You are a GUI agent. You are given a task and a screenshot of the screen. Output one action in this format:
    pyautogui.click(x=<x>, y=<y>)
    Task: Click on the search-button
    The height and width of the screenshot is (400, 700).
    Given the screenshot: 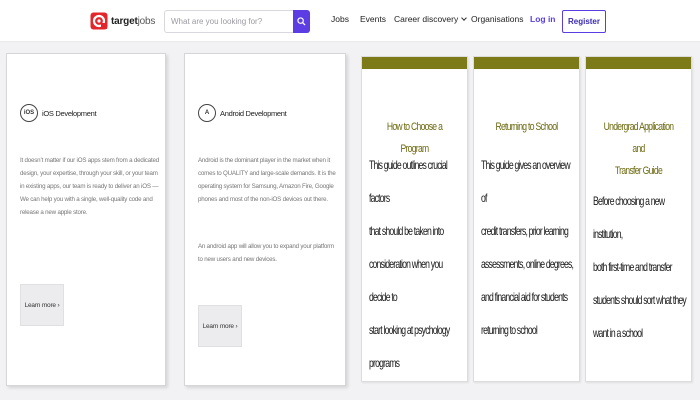 What is the action you would take?
    pyautogui.click(x=301, y=21)
    